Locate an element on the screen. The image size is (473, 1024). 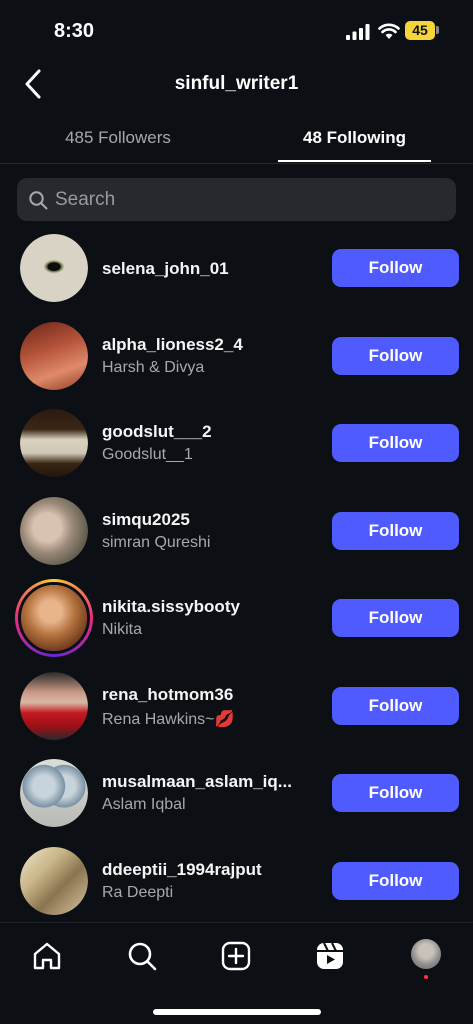
username: ddeeptii_1994rajput is located at coordinates (182, 870).